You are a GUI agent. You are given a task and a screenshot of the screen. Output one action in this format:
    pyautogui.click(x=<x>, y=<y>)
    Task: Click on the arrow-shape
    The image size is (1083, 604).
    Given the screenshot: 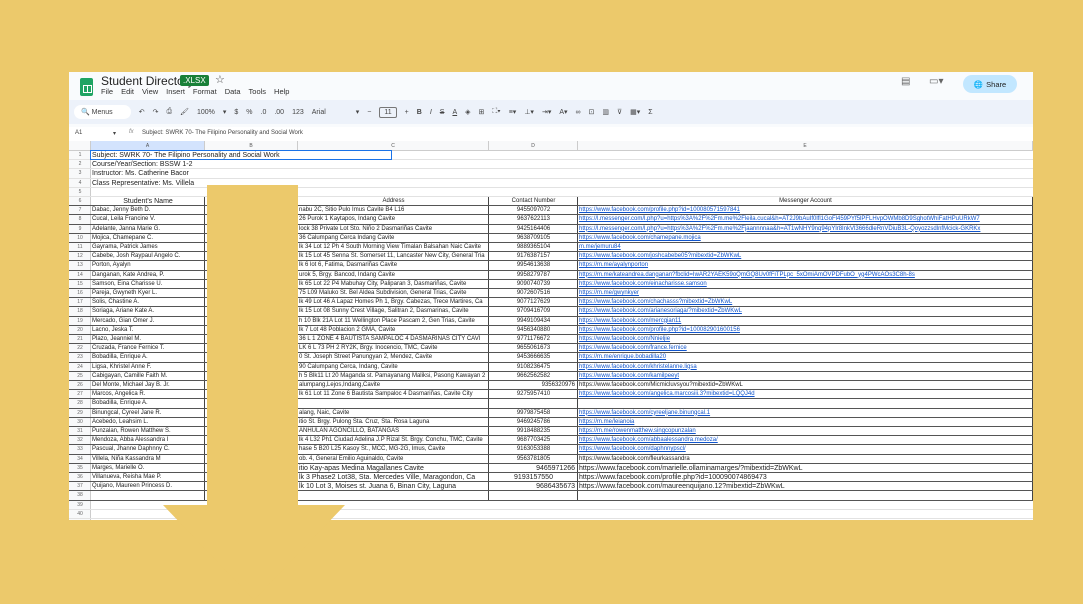 What is the action you would take?
    pyautogui.click(x=254, y=392)
    